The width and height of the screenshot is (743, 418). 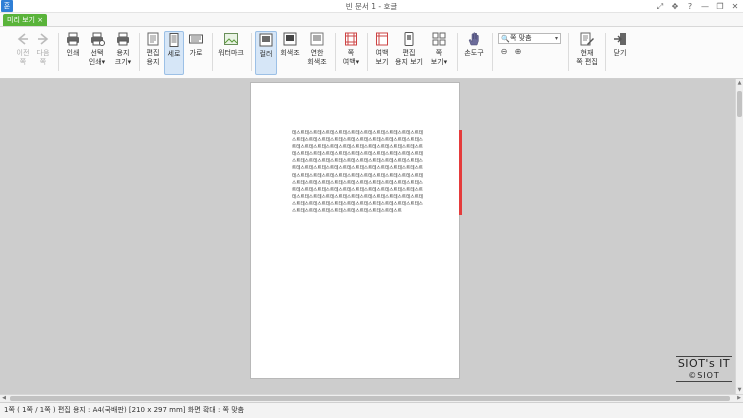 What do you see at coordinates (382, 57) in the screenshot?
I see `margin-view-label: 여백 보기` at bounding box center [382, 57].